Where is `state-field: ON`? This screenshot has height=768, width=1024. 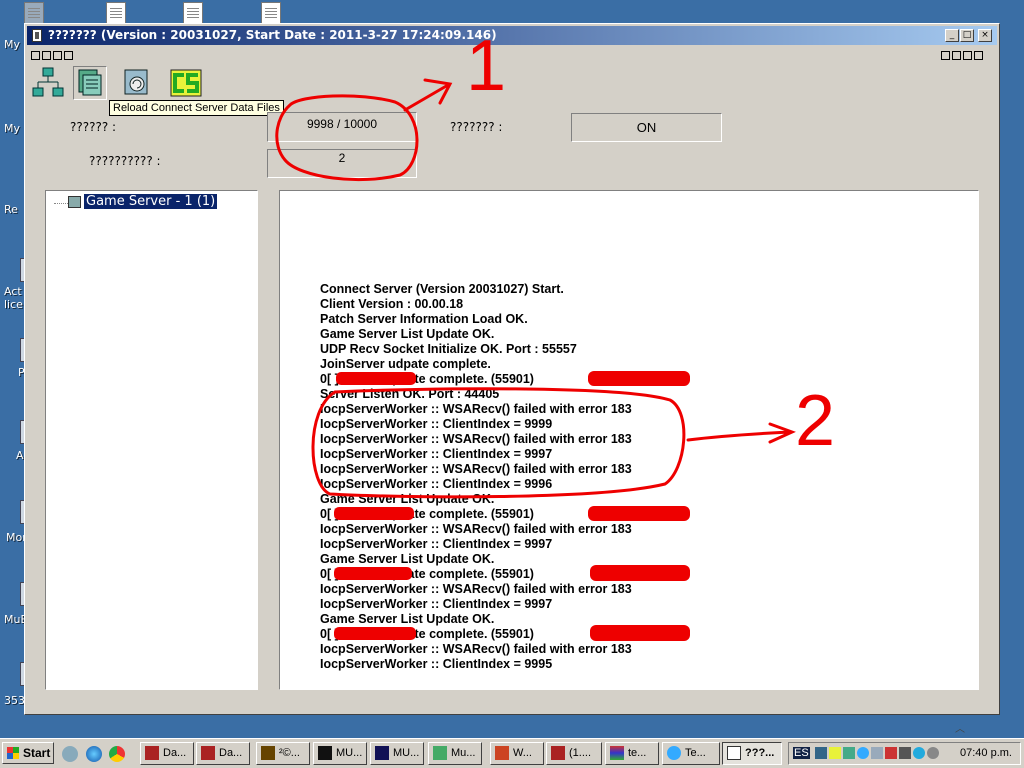 state-field: ON is located at coordinates (646, 127).